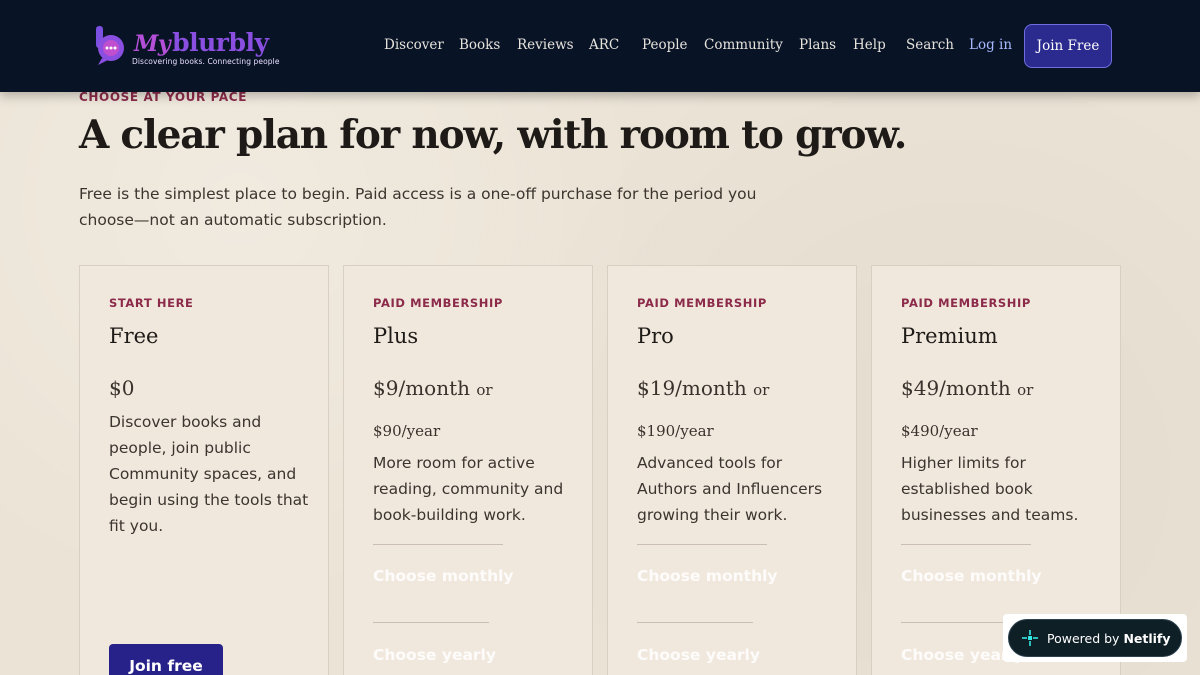 The image size is (1200, 675). I want to click on nav-people: People, so click(665, 45).